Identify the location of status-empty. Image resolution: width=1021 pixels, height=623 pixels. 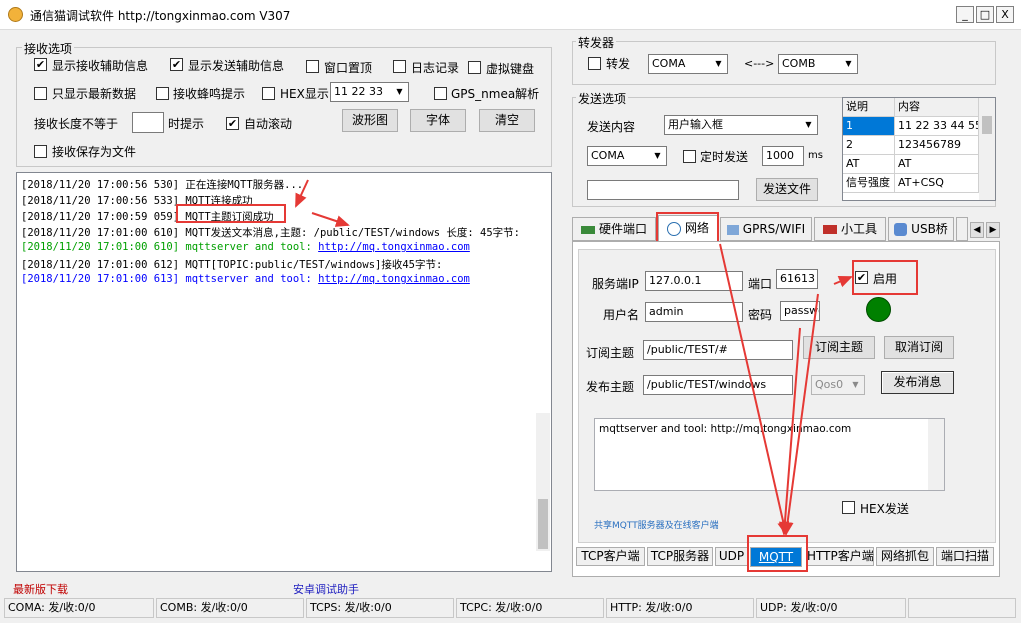
(962, 608).